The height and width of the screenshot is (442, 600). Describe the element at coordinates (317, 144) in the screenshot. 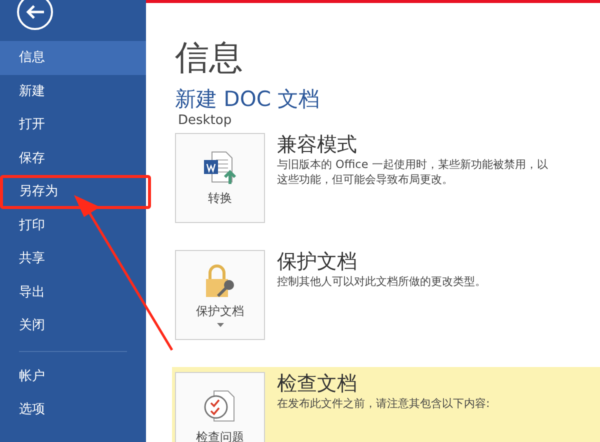

I see `section-title: 兼容模式` at that location.